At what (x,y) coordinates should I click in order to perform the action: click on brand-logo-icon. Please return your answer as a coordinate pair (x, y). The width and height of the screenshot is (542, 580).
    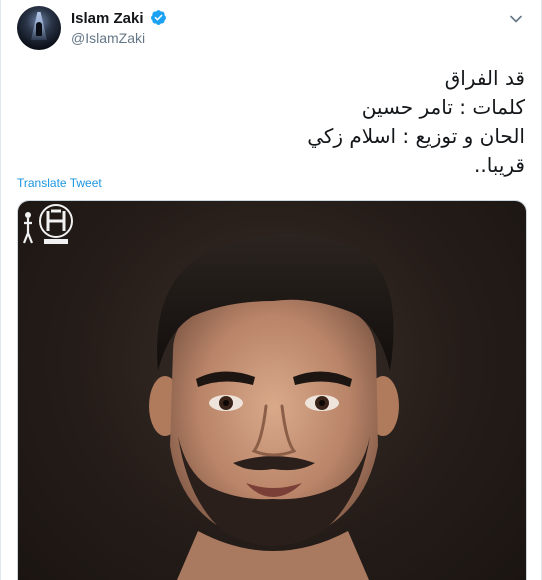
    Looking at the image, I should click on (47, 224).